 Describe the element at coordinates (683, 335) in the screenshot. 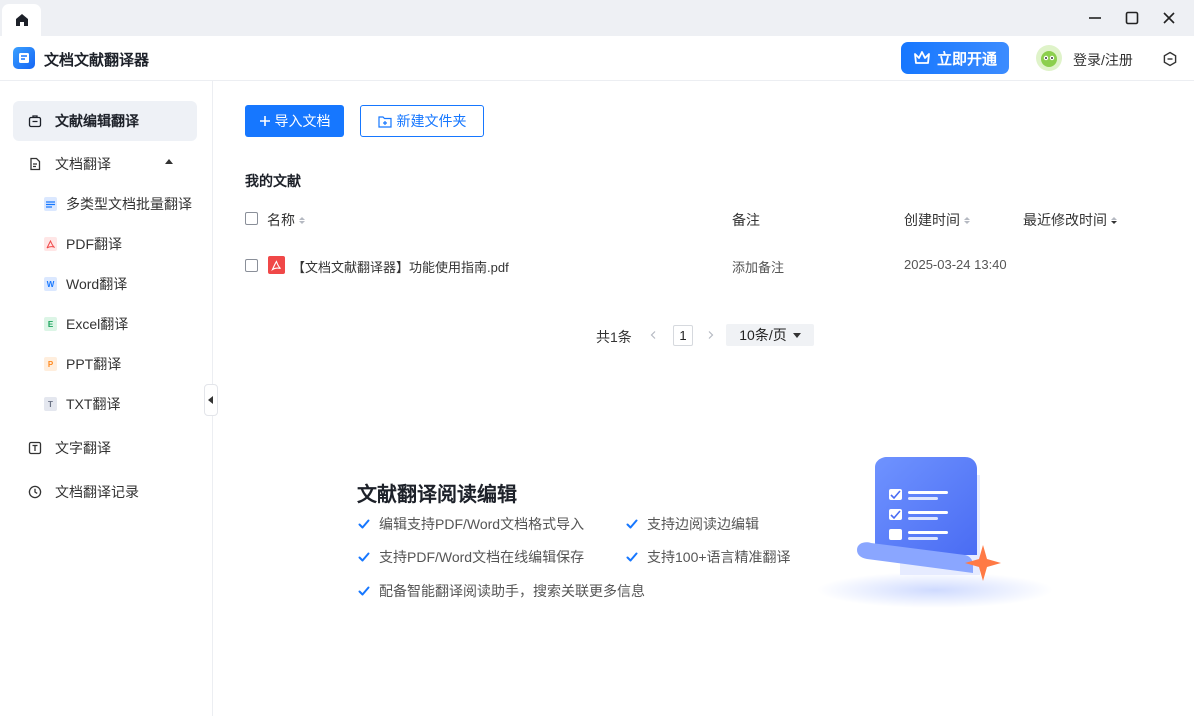

I see `page-number: 1` at that location.